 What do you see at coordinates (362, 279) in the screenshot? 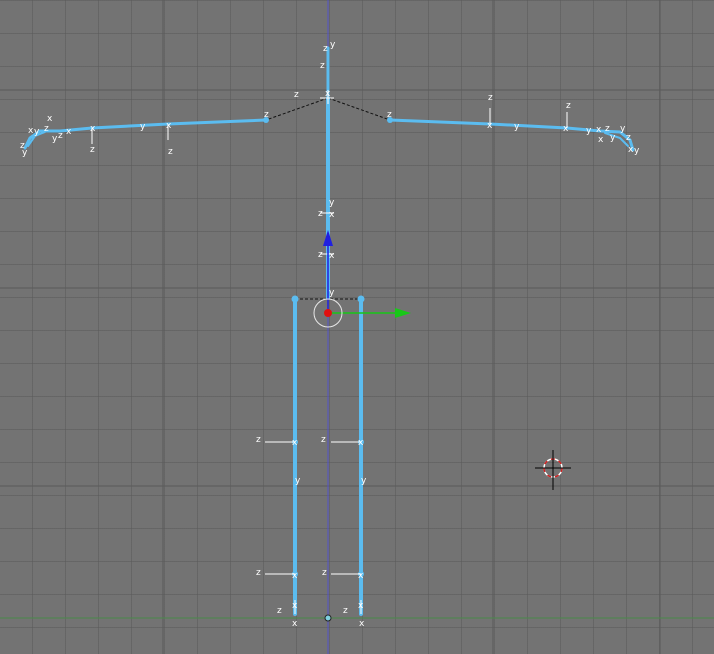
I see `transform-manipulator` at bounding box center [362, 279].